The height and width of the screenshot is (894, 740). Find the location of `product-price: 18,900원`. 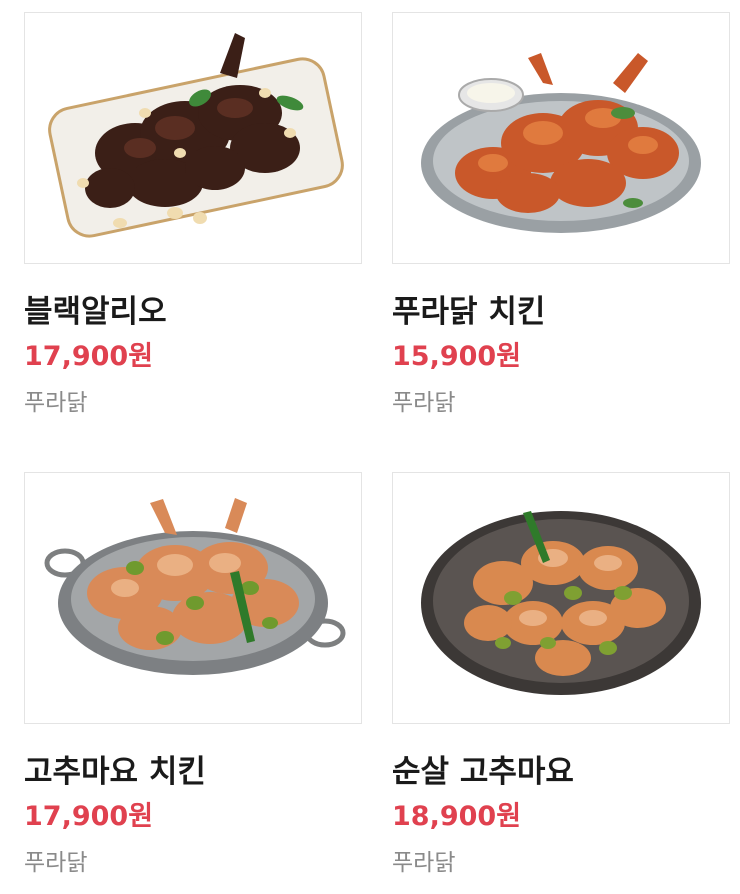

product-price: 18,900원 is located at coordinates (457, 816).